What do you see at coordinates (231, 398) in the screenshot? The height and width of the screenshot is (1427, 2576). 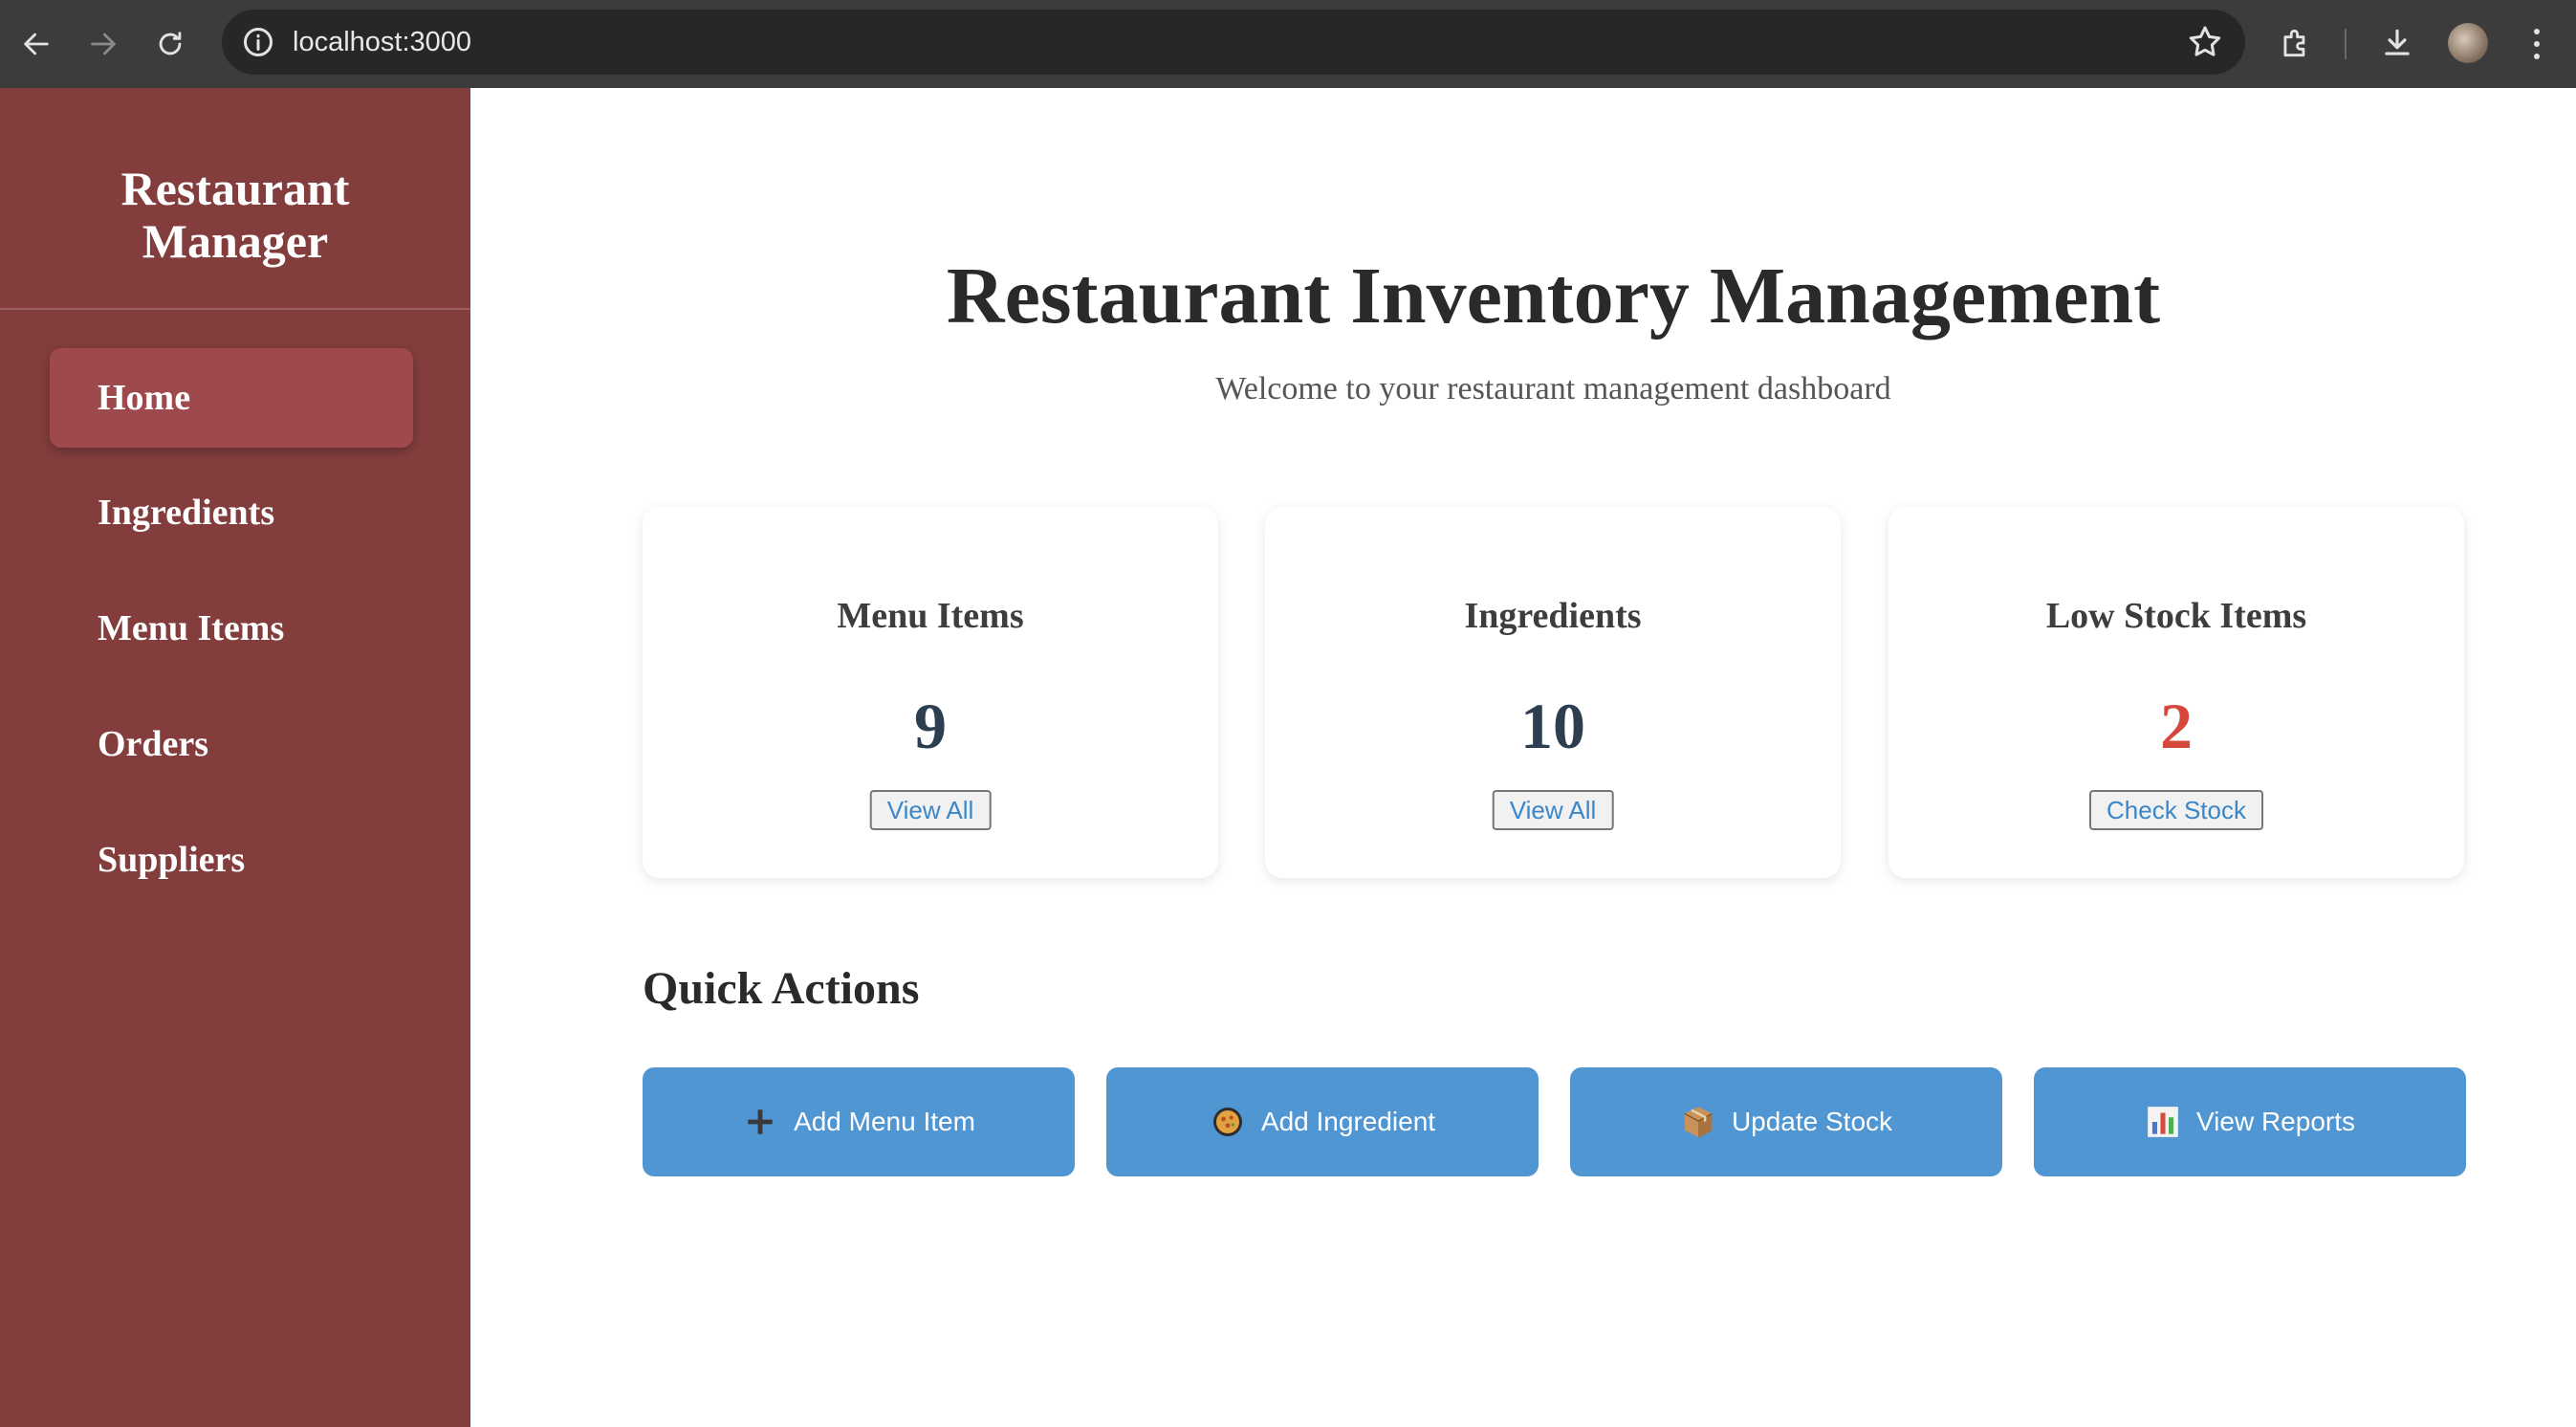 I see `sidebar-item-home: Home` at bounding box center [231, 398].